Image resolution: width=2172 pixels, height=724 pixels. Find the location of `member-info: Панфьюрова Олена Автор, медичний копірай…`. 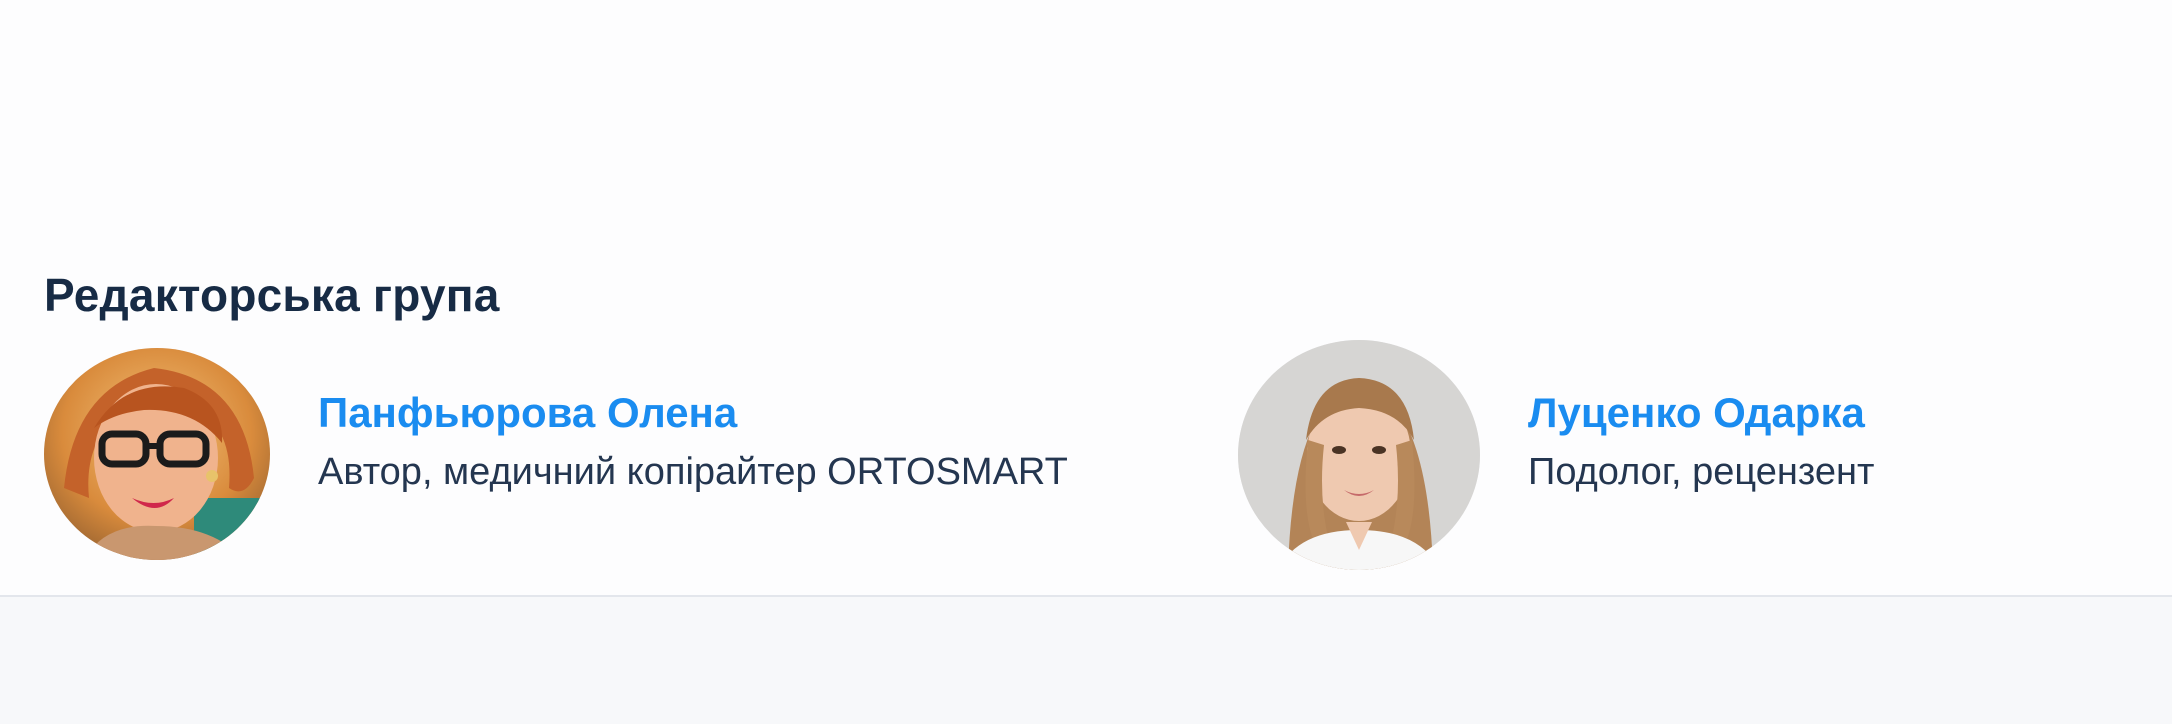

member-info: Панфьюрова Олена Автор, медичний копірай… is located at coordinates (693, 442).